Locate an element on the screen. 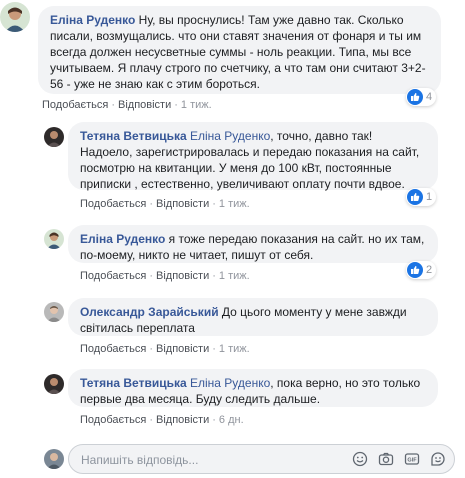 This screenshot has width=465, height=478. reply-author: Олександр Зарайський is located at coordinates (149, 312).